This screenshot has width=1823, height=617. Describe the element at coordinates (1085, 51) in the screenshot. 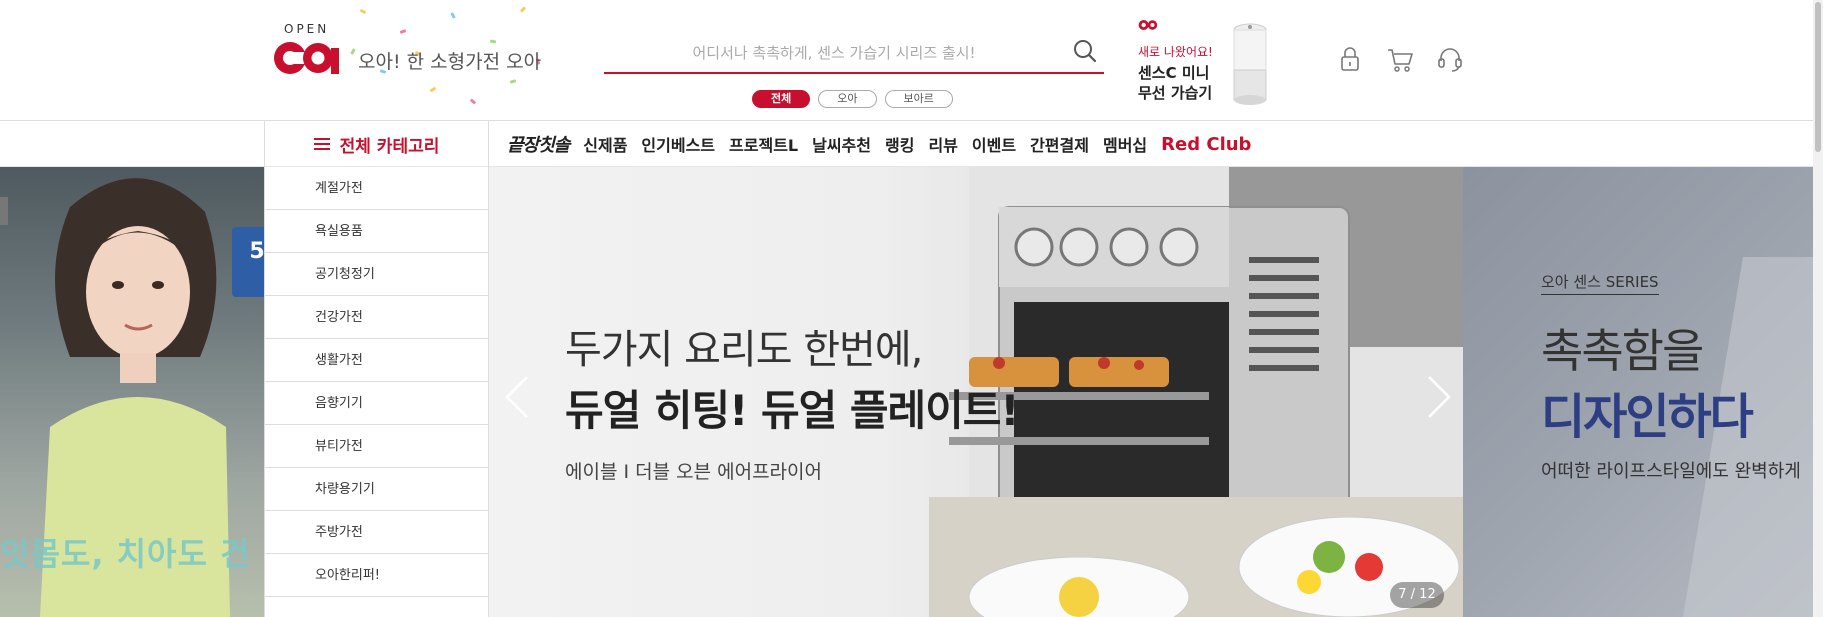

I see `search-icon` at that location.